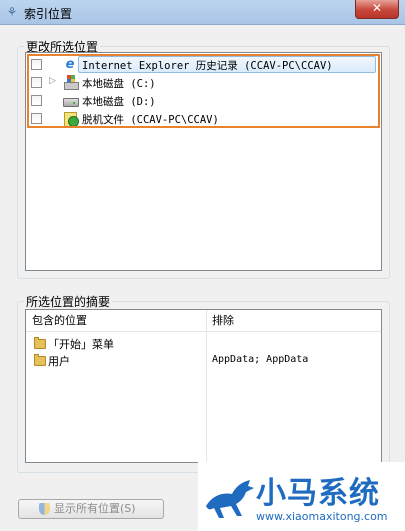 This screenshot has width=405, height=531. I want to click on column-header-included: 包含的位置, so click(116, 321).